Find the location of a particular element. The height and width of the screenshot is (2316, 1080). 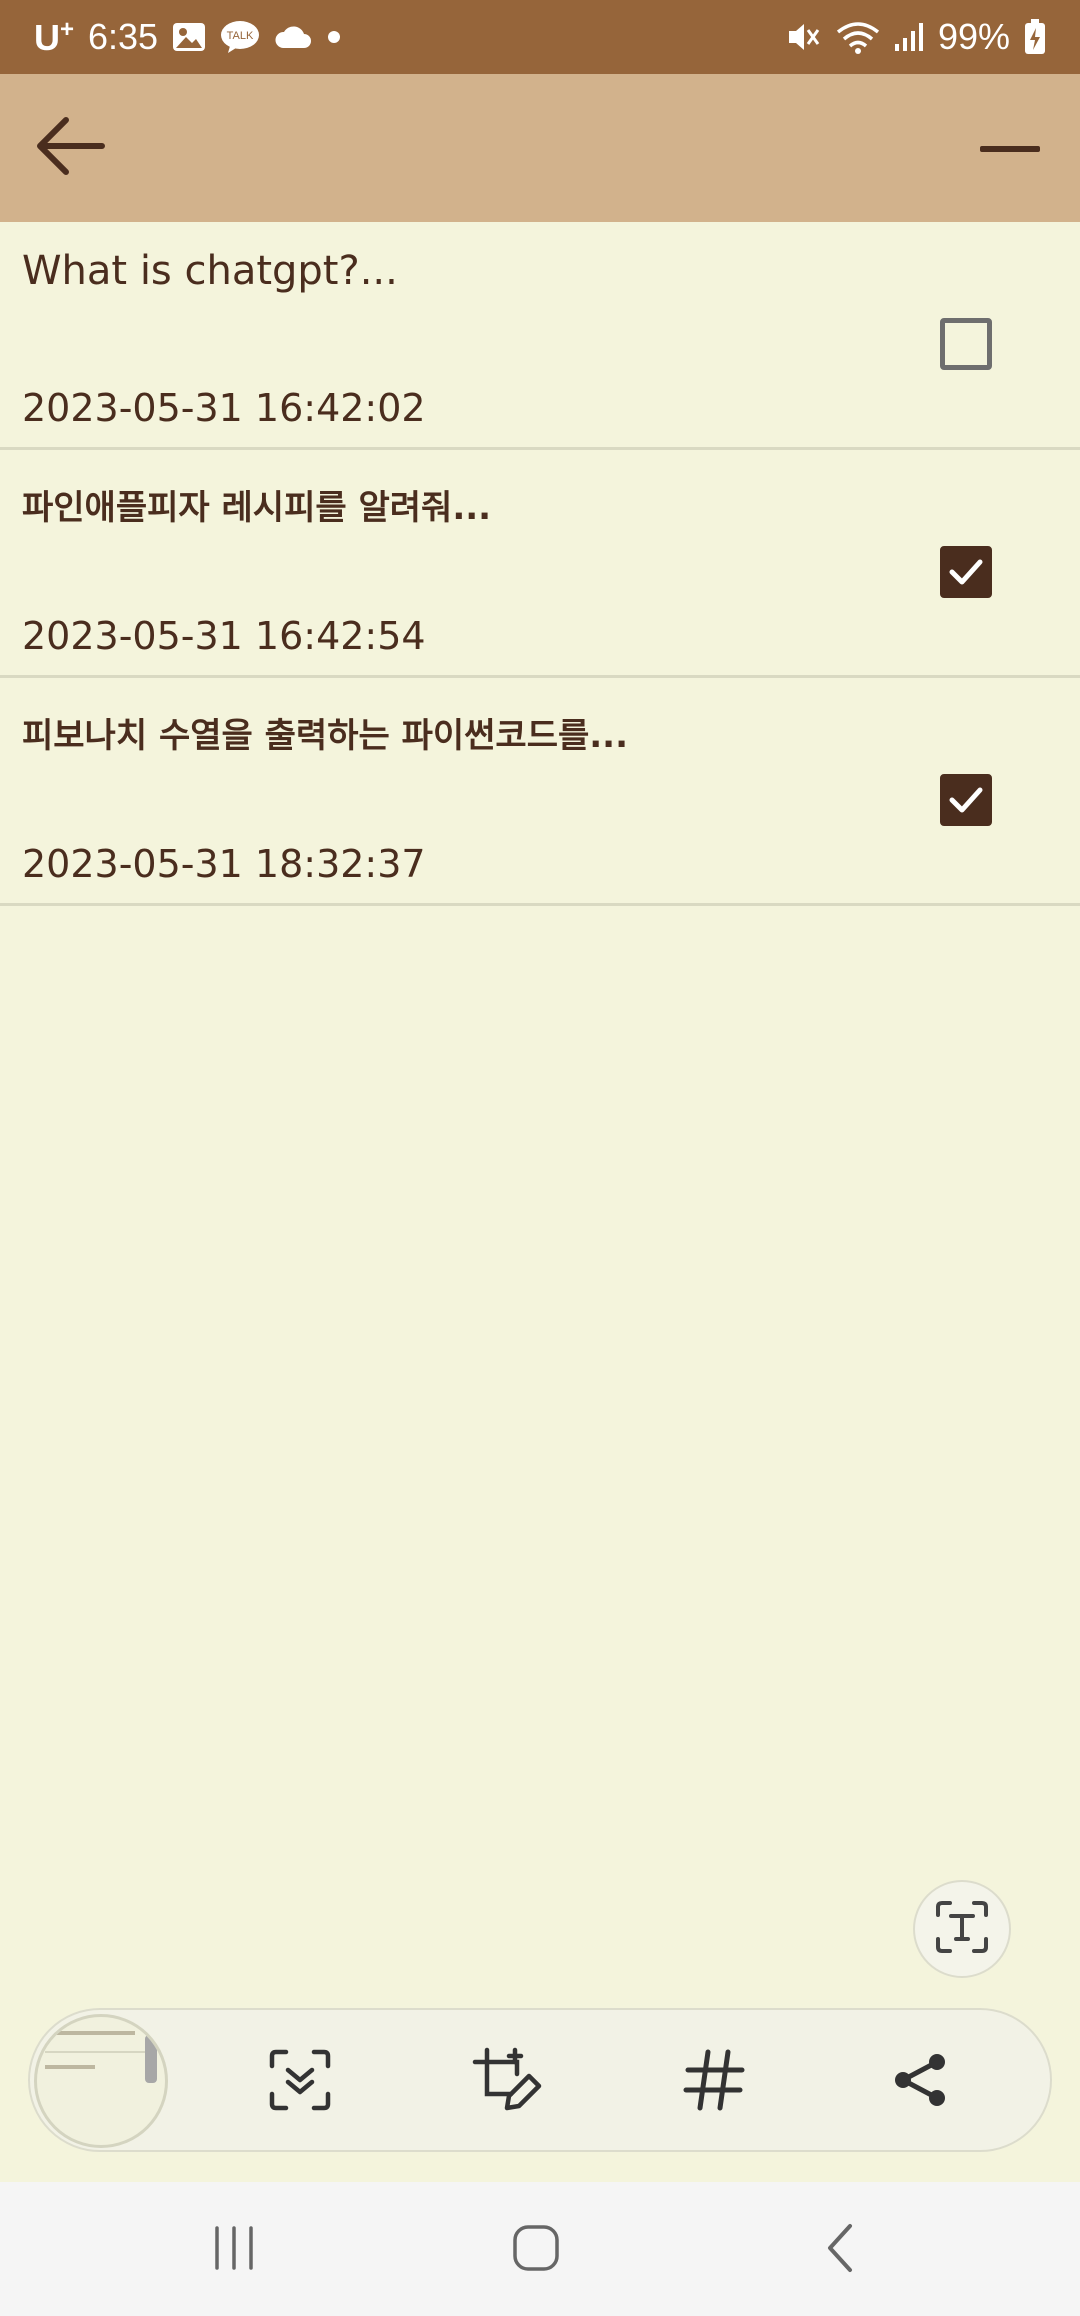

recent-apps-button is located at coordinates (234, 2250).